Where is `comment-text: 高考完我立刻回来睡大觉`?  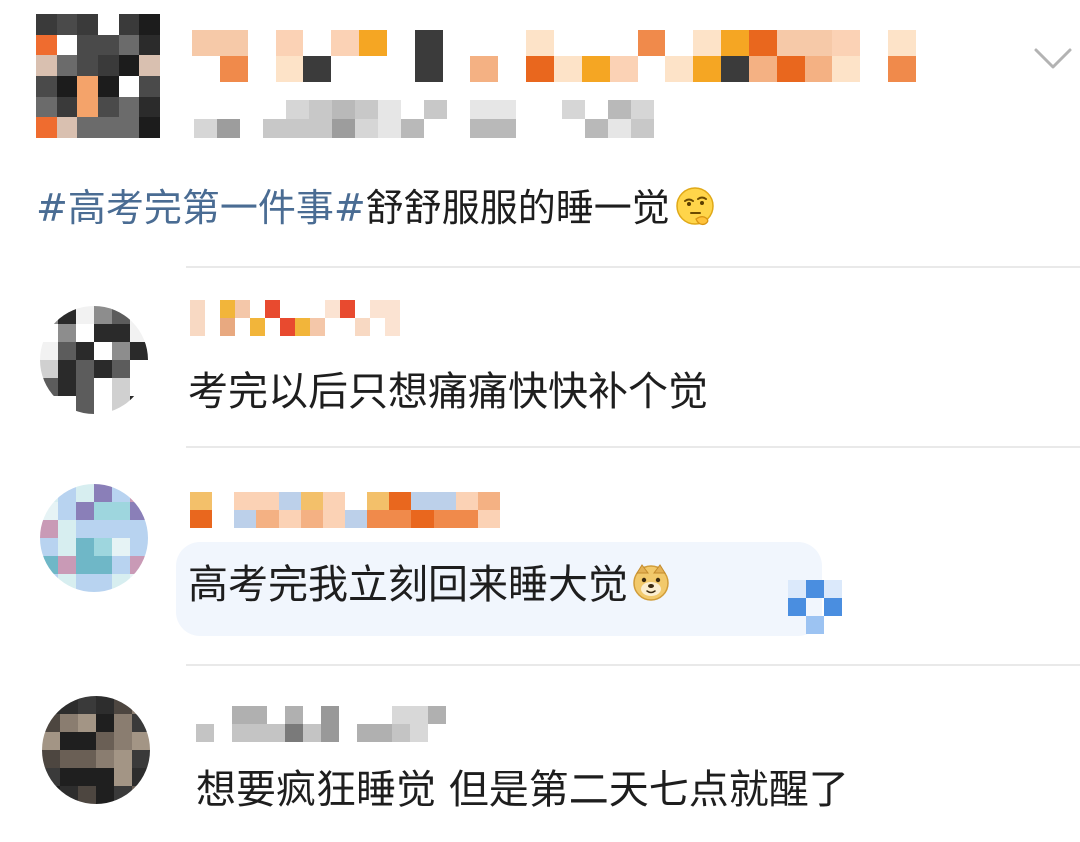 comment-text: 高考完我立刻回来睡大觉 is located at coordinates (430, 585).